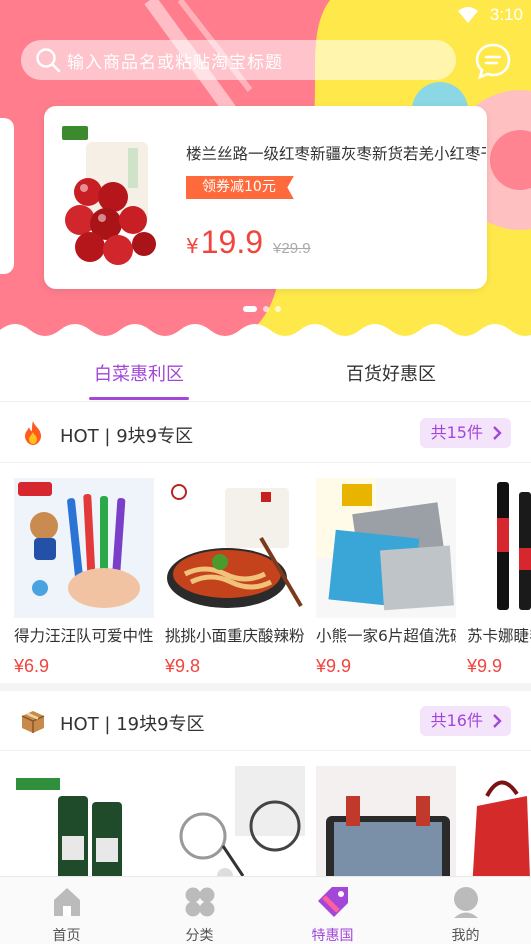 Image resolution: width=531 pixels, height=944 pixels. Describe the element at coordinates (66, 936) in the screenshot. I see `nav-label: 首页` at that location.